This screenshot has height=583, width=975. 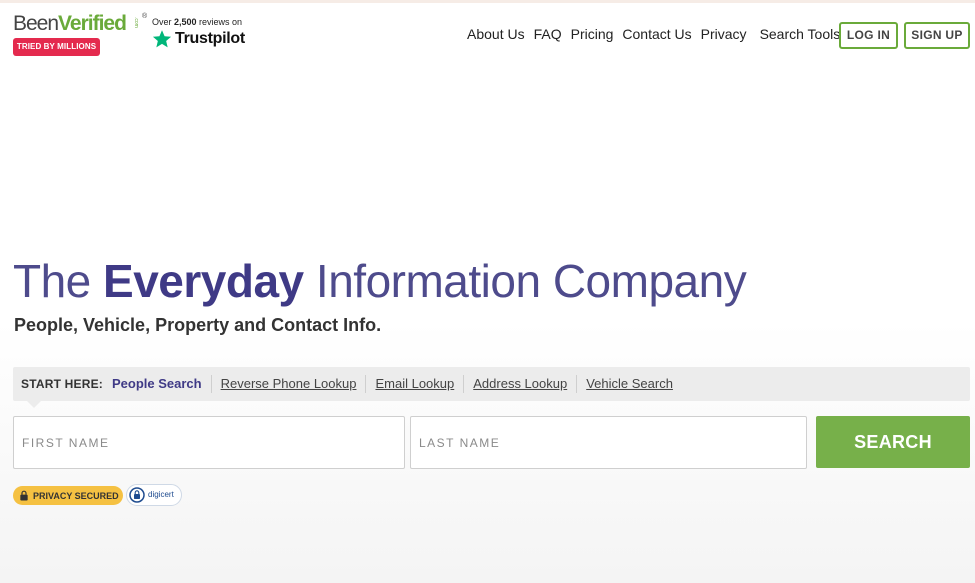 What do you see at coordinates (185, 22) in the screenshot?
I see `tp-count: 2,500` at bounding box center [185, 22].